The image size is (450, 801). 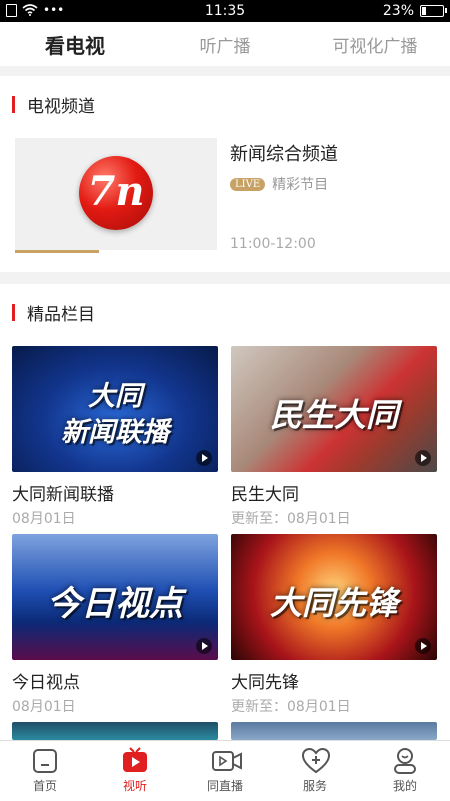 I want to click on channel-name: 新闻综合频道, so click(x=284, y=153).